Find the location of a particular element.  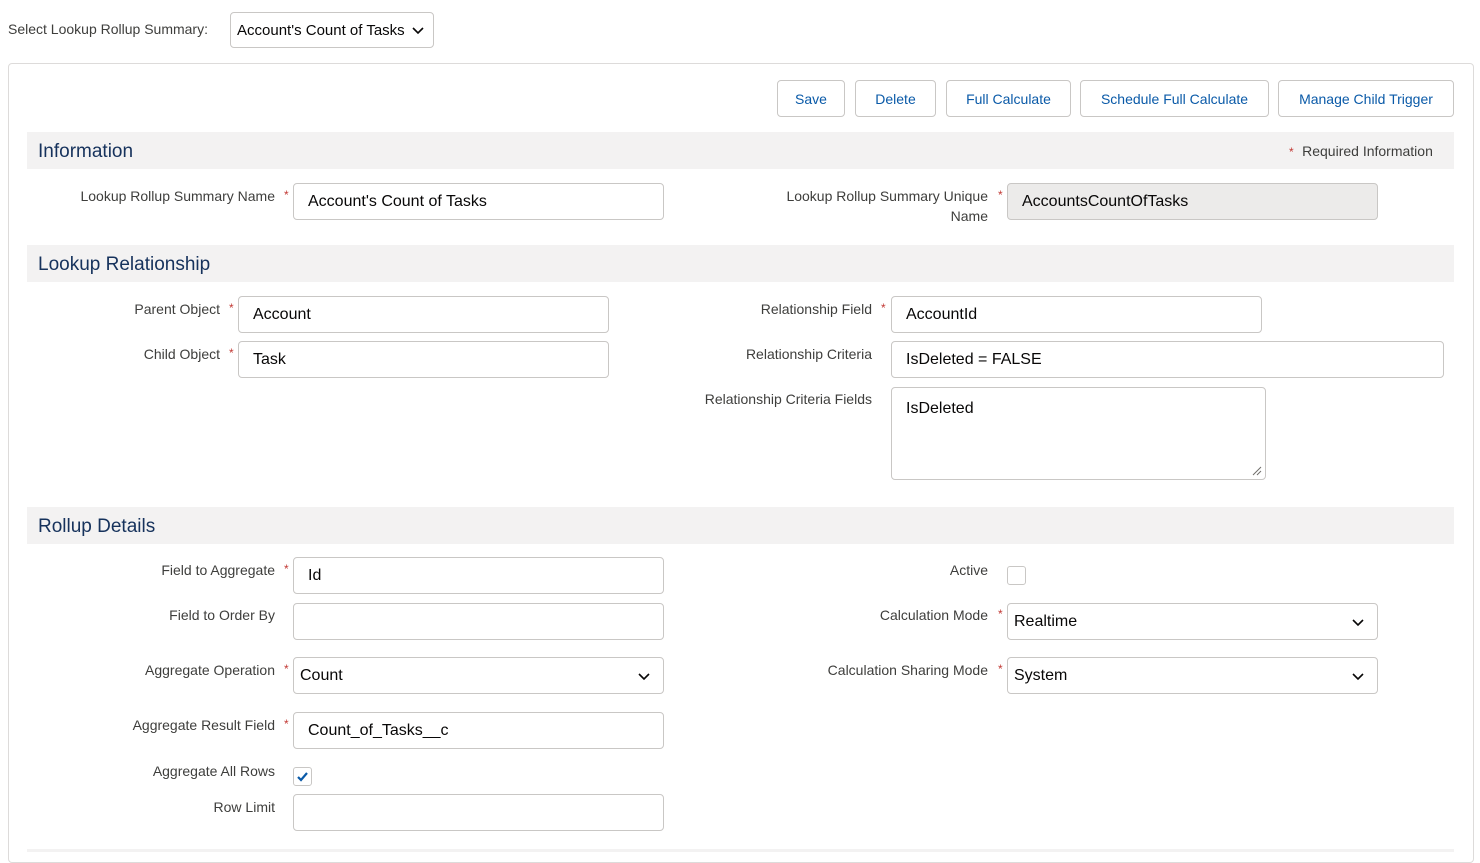

field-to-aggregate-input: Id is located at coordinates (478, 575).